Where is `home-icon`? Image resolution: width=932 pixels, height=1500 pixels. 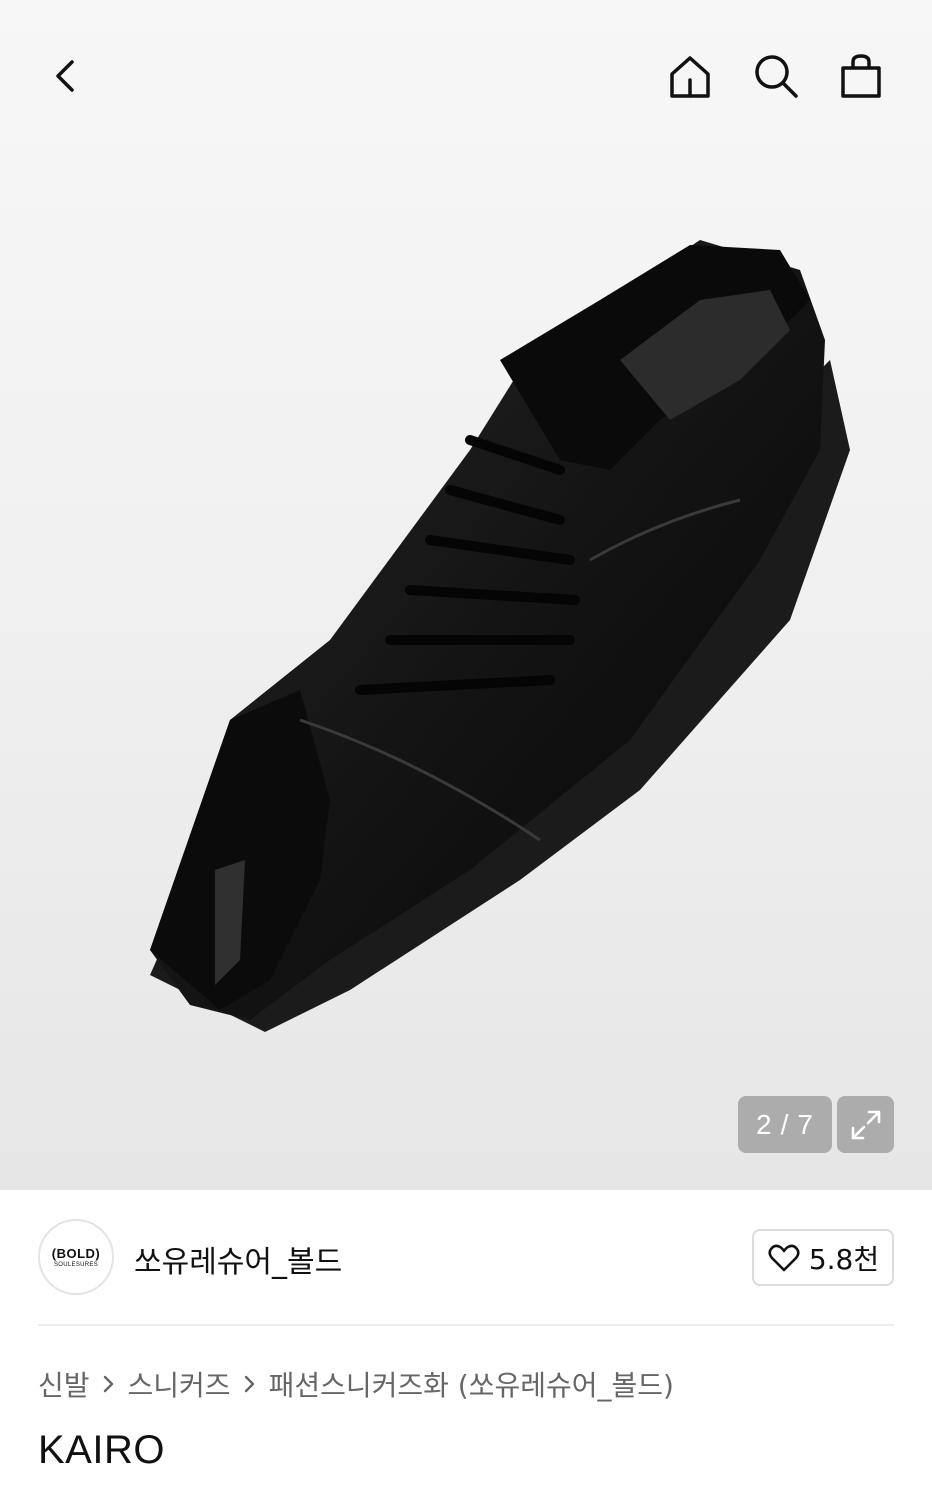
home-icon is located at coordinates (690, 77).